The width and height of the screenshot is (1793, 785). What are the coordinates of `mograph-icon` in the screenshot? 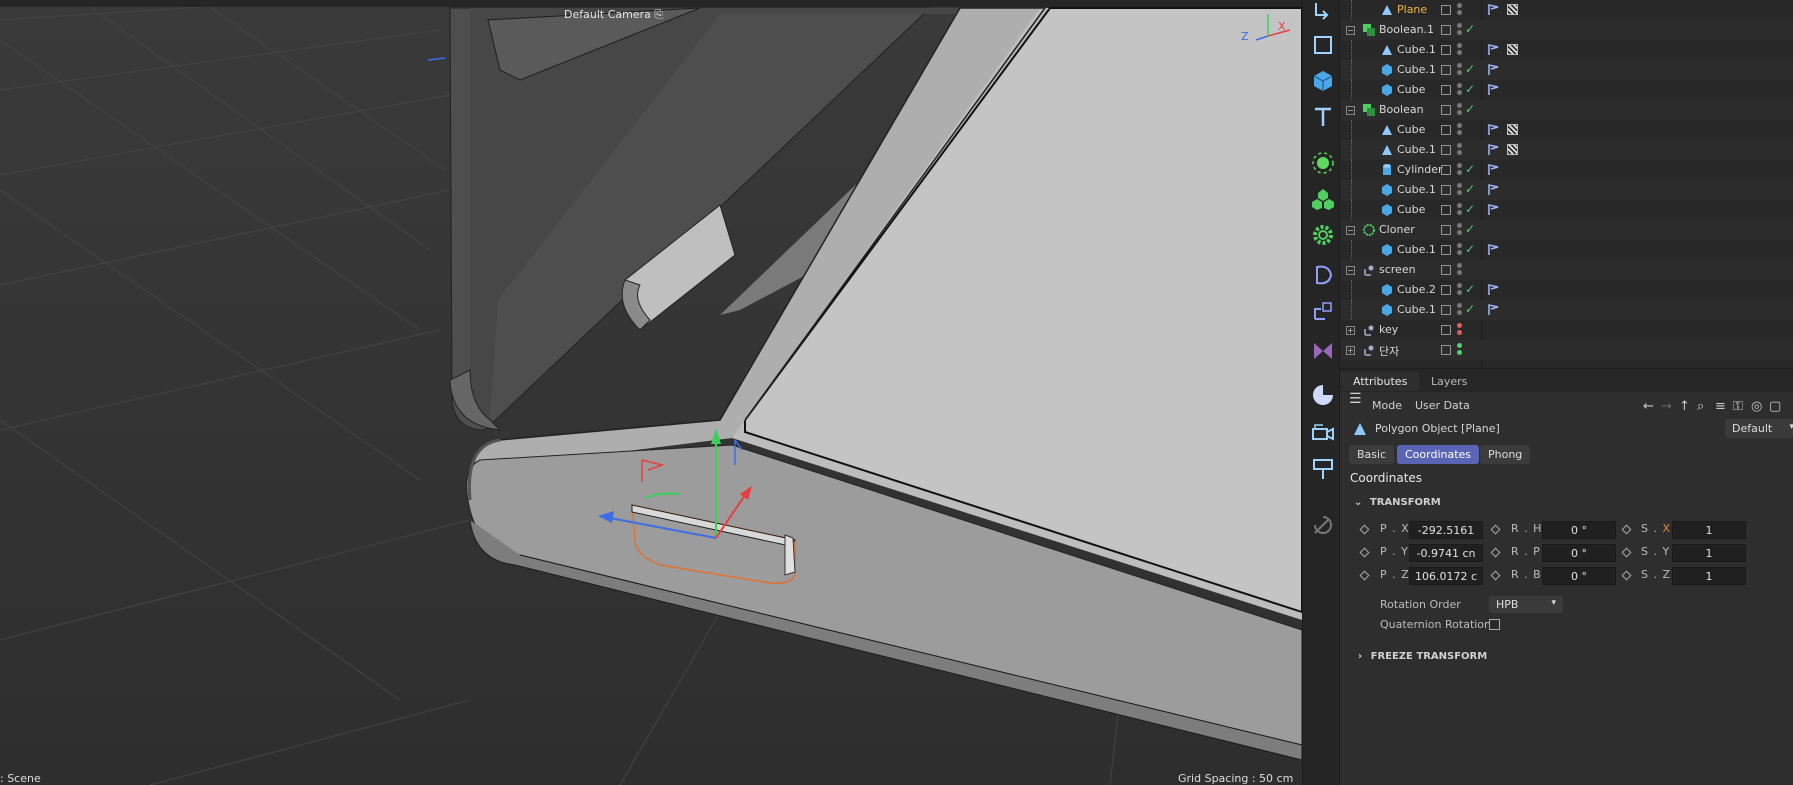 It's located at (1323, 199).